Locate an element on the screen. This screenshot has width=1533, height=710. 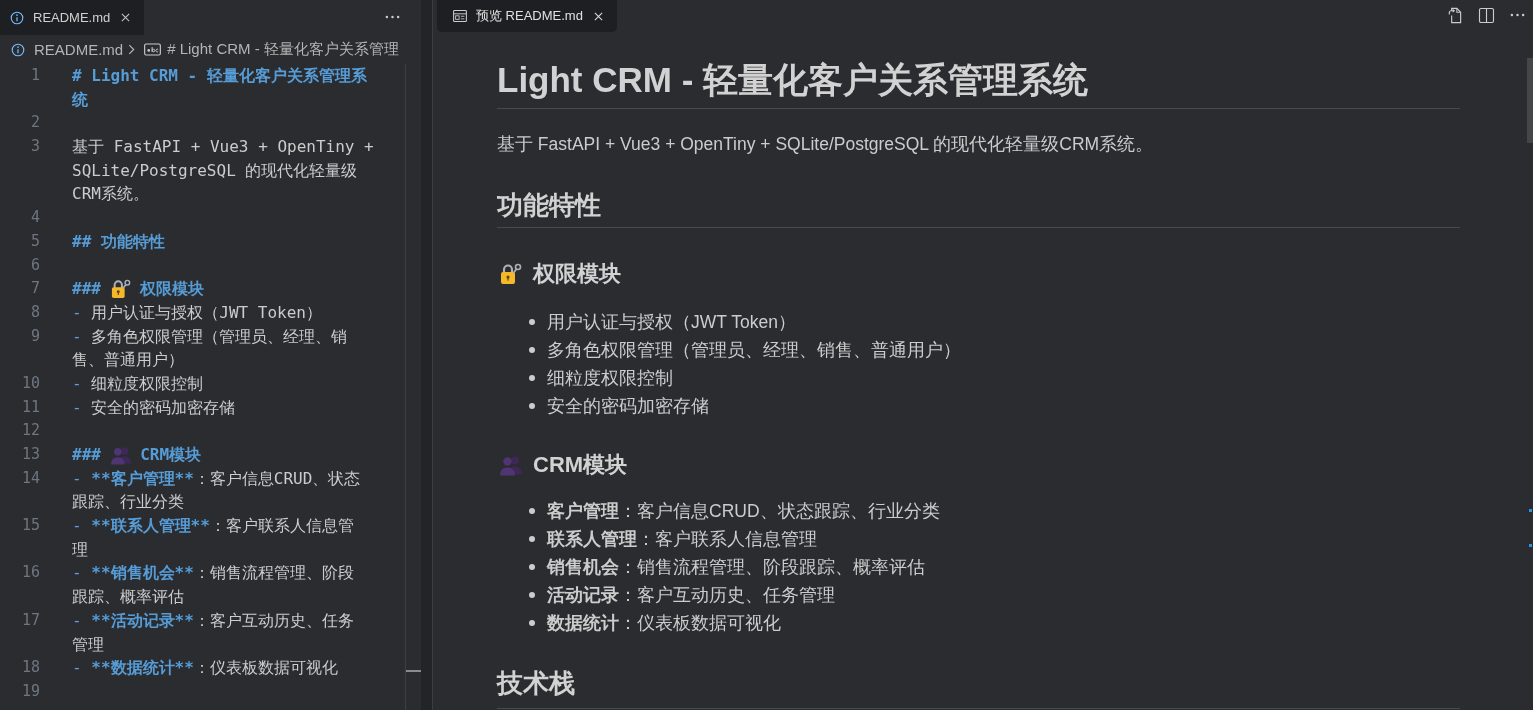
line-number: 15 is located at coordinates (30, 526).